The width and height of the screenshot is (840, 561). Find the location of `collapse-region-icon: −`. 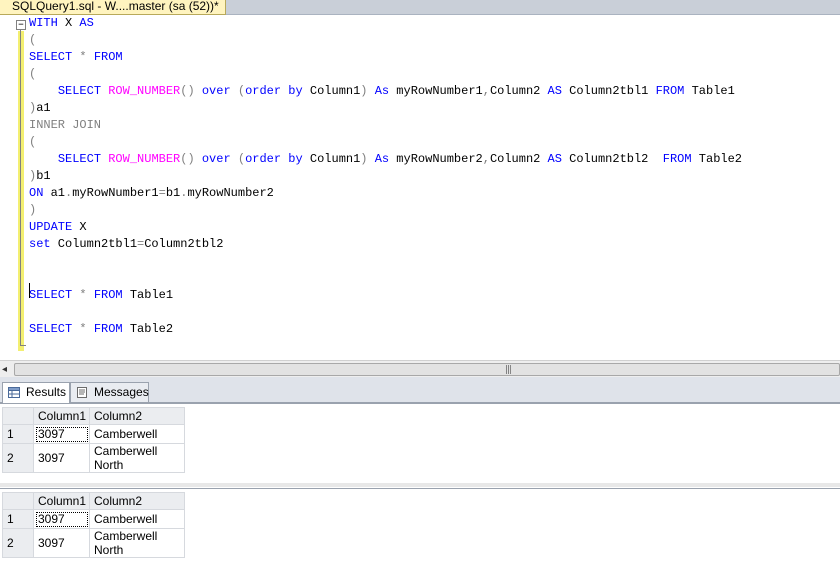

collapse-region-icon: − is located at coordinates (21, 25).